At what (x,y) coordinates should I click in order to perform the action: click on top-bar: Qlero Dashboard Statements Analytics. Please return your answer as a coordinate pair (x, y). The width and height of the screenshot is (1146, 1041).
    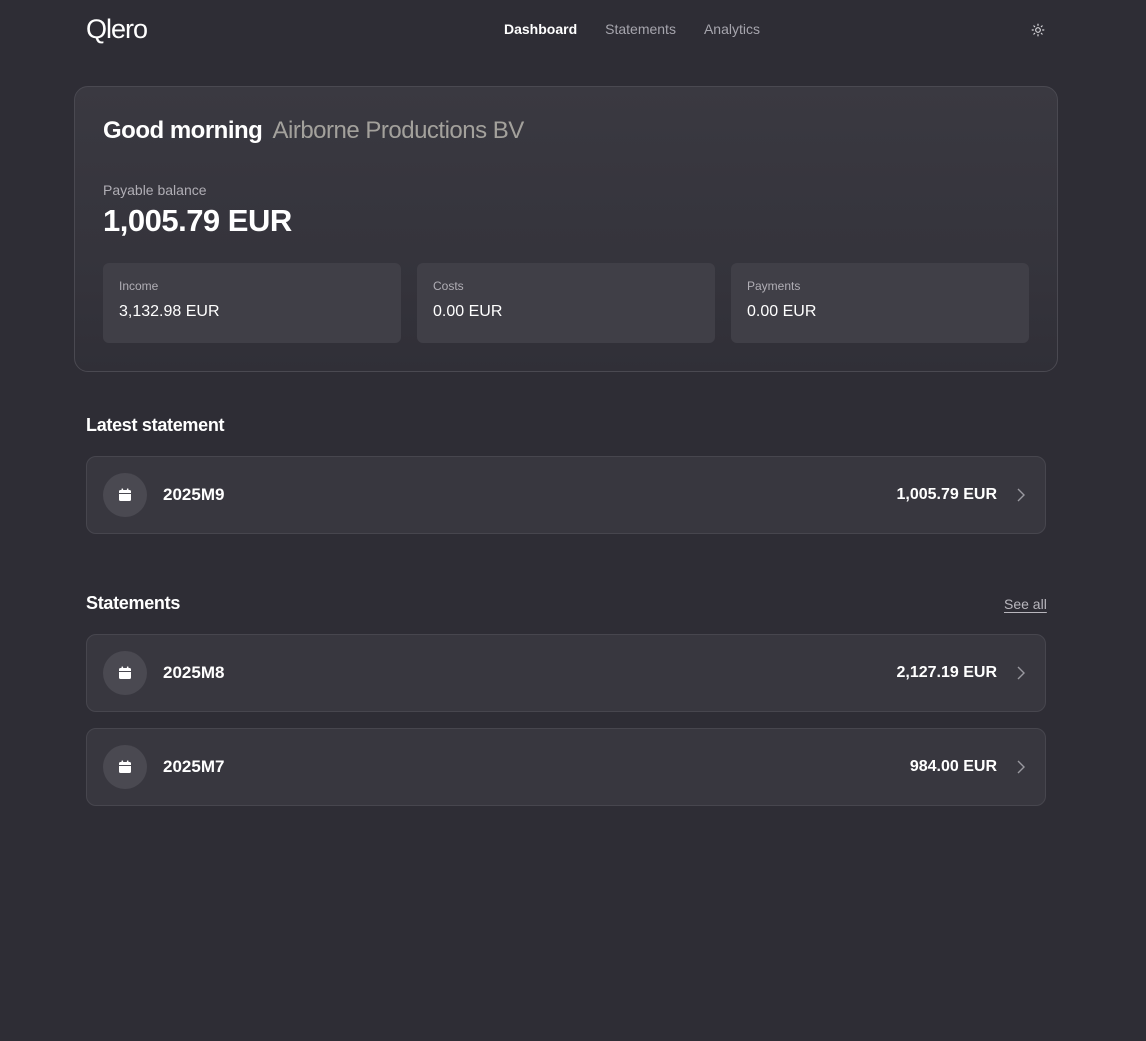
    Looking at the image, I should click on (573, 30).